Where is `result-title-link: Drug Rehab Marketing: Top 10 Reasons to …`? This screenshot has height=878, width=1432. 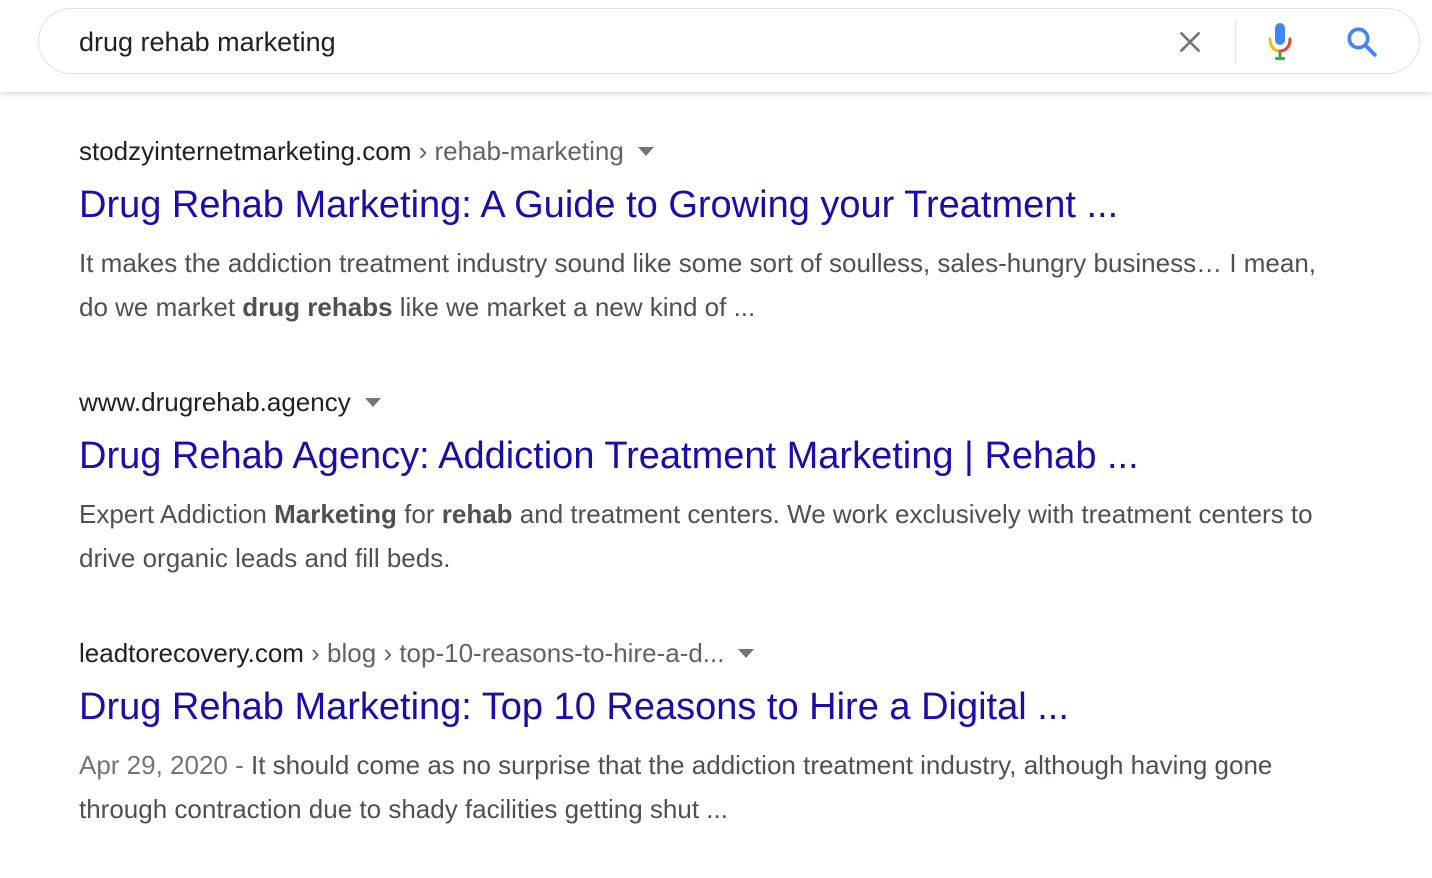 result-title-link: Drug Rehab Marketing: Top 10 Reasons to … is located at coordinates (574, 707).